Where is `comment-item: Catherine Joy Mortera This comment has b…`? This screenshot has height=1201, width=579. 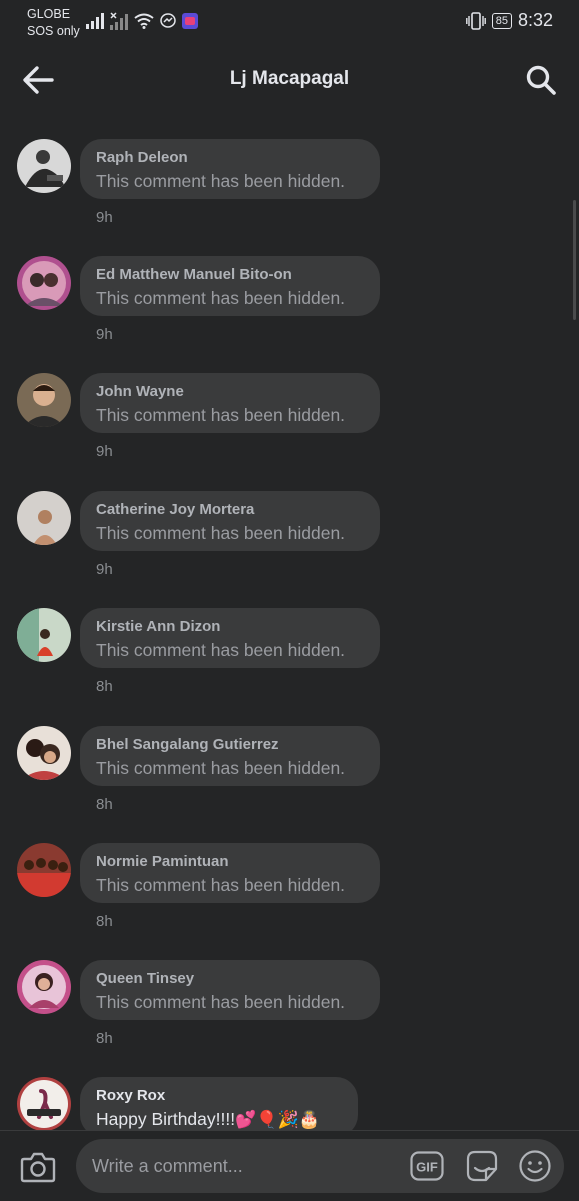 comment-item: Catherine Joy Mortera This comment has b… is located at coordinates (289, 549).